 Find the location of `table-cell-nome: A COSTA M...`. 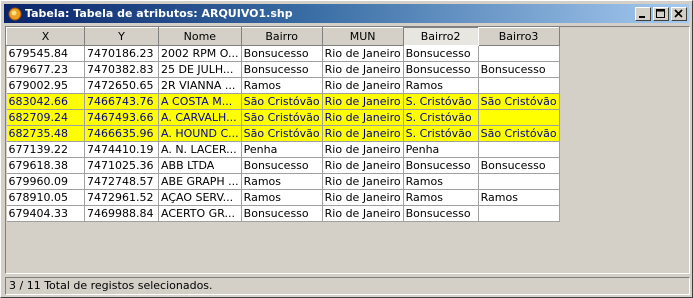

table-cell-nome: A COSTA M... is located at coordinates (200, 101).